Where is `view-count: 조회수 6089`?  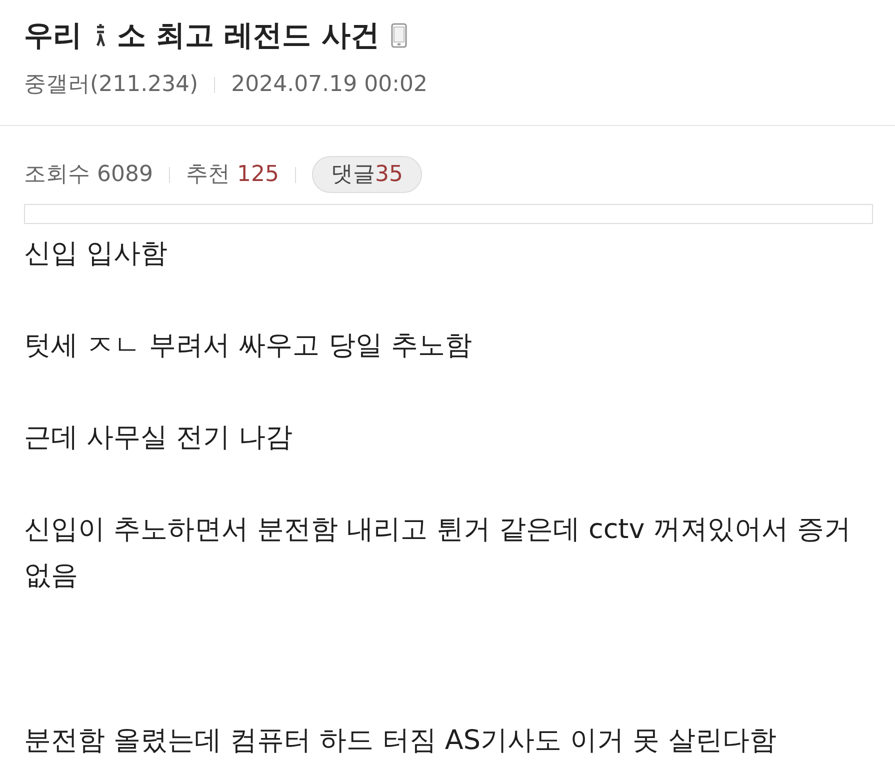
view-count: 조회수 6089 is located at coordinates (88, 175).